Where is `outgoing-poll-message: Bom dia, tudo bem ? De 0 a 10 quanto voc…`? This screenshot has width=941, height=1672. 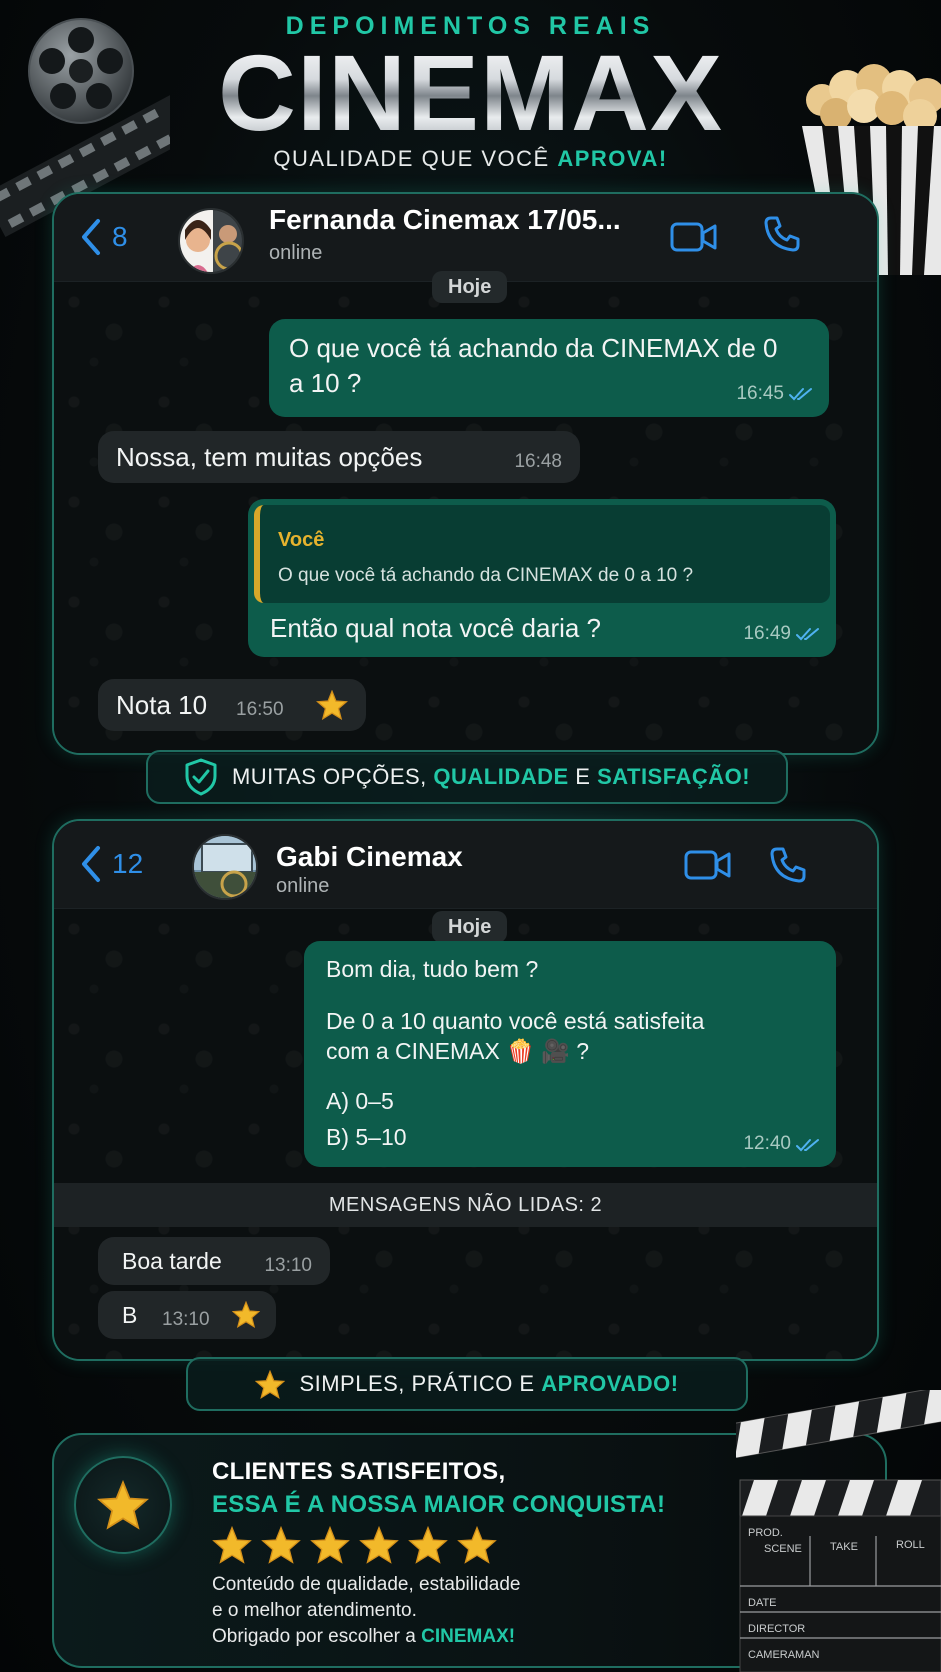
outgoing-poll-message: Bom dia, tudo bem ? De 0 a 10 quanto voc… is located at coordinates (570, 1054).